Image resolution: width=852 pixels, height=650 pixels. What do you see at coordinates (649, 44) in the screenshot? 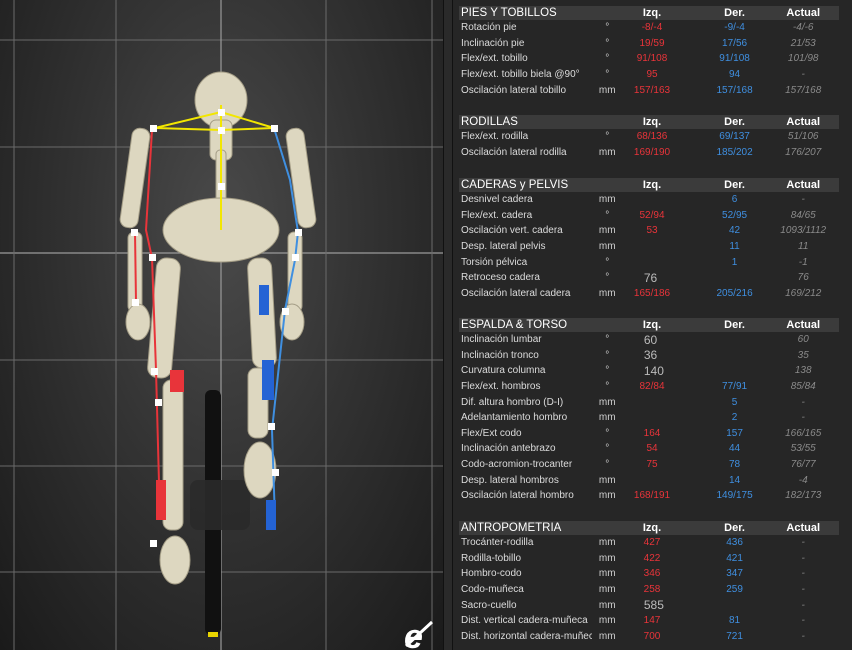
I see `measurement-row: Inclinación pie ° 19/59 17/56 21/53` at bounding box center [649, 44].